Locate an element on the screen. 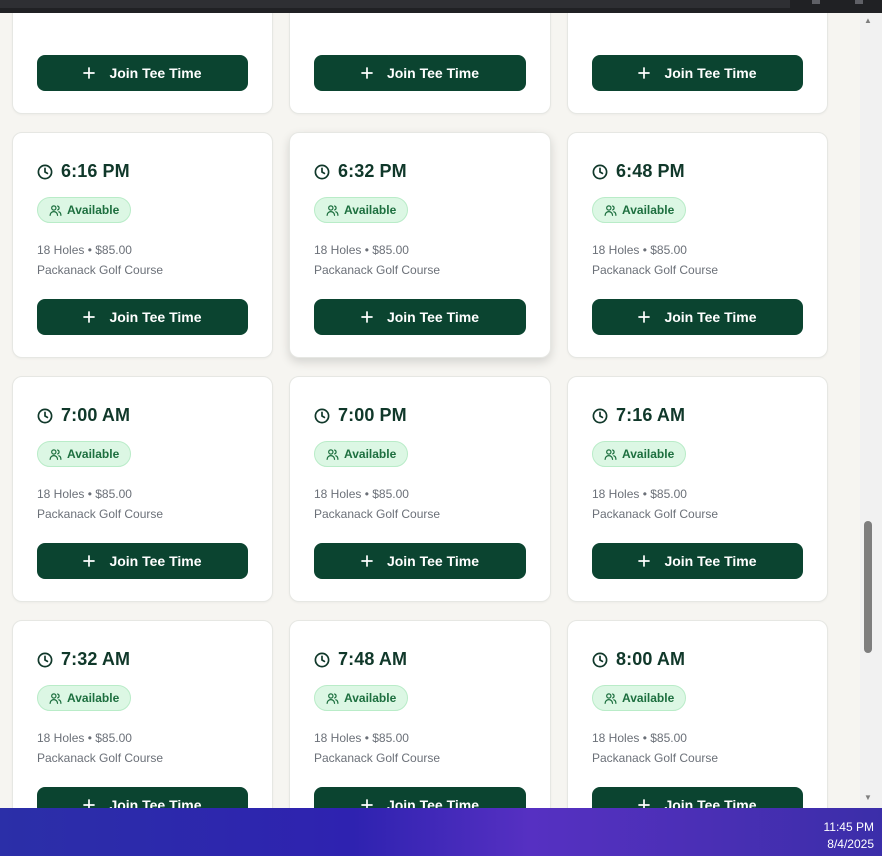 This screenshot has height=856, width=882. scrollbar-thumb is located at coordinates (868, 587).